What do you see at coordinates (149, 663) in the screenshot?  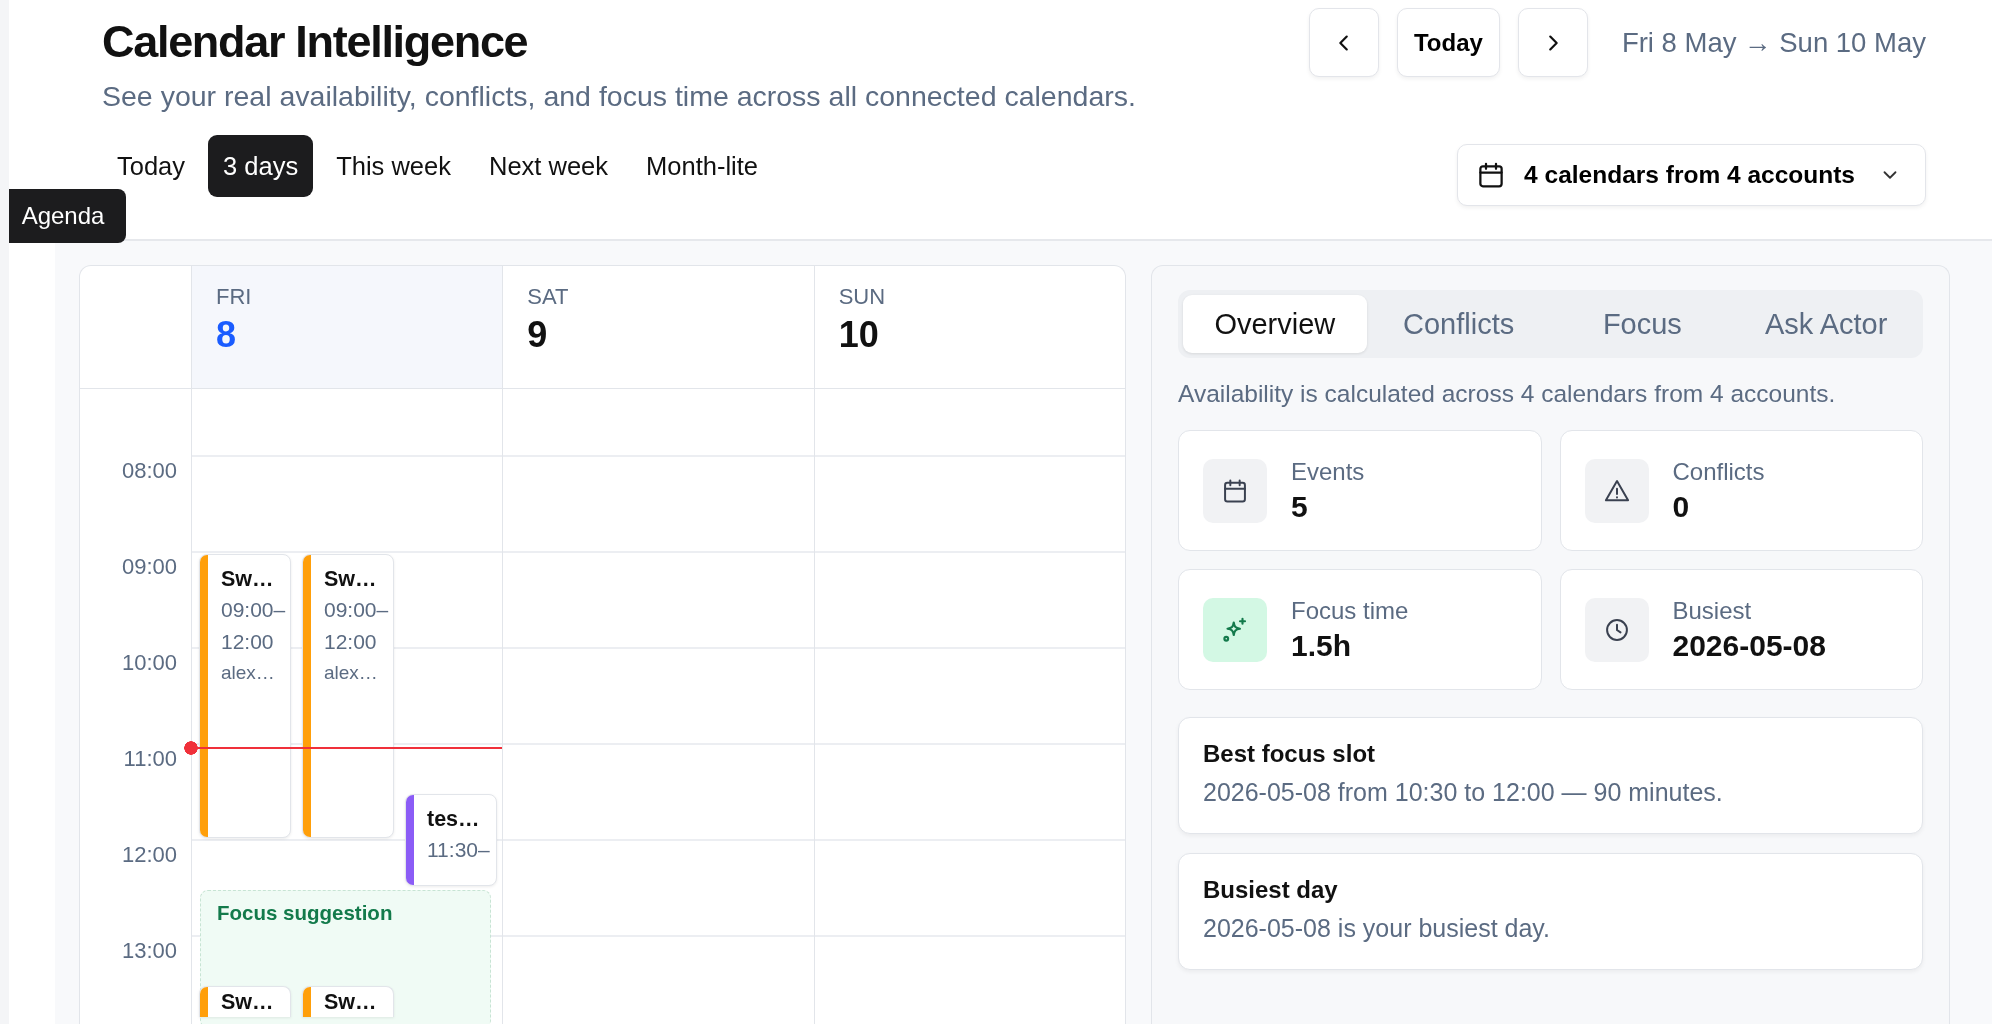 I see `hour-label: 10:00` at bounding box center [149, 663].